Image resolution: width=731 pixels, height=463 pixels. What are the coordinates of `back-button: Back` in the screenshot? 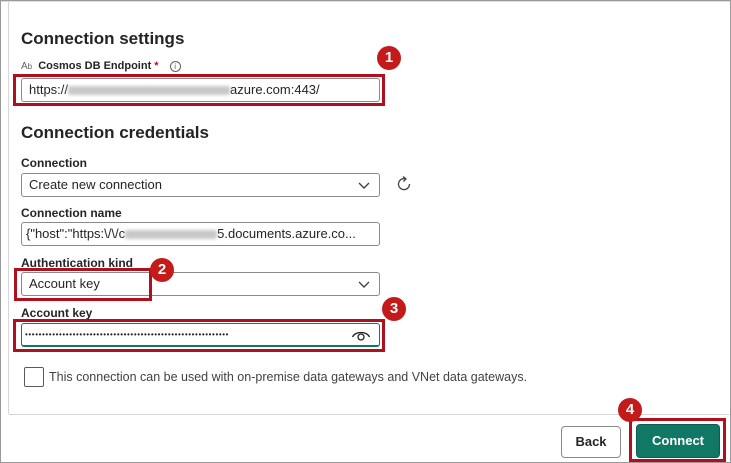 It's located at (591, 442).